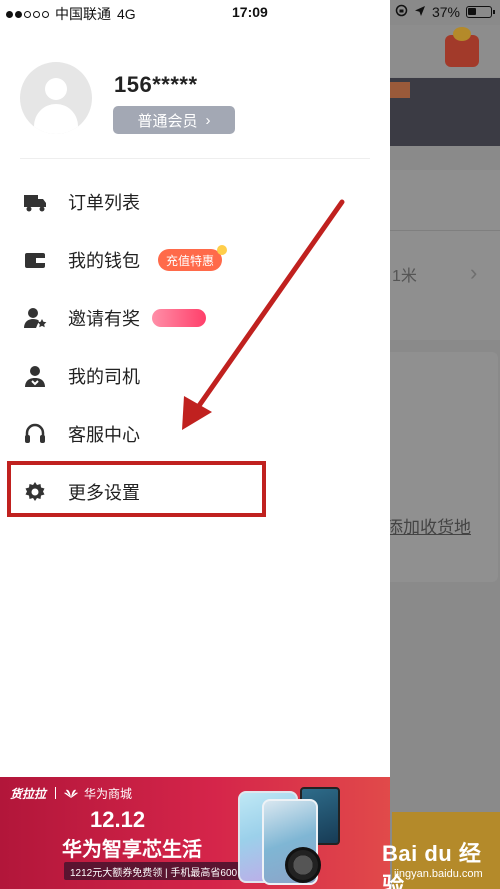 The image size is (500, 889). I want to click on status-bar: 中国联通 4G 17:09 37%, so click(250, 12).